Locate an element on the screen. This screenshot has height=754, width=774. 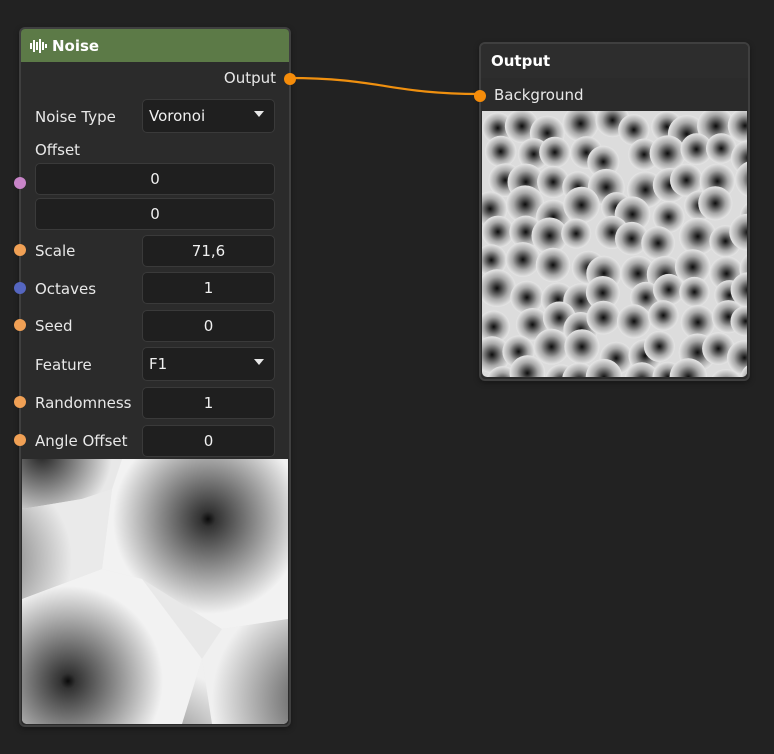
offset-input-port is located at coordinates (20, 183).